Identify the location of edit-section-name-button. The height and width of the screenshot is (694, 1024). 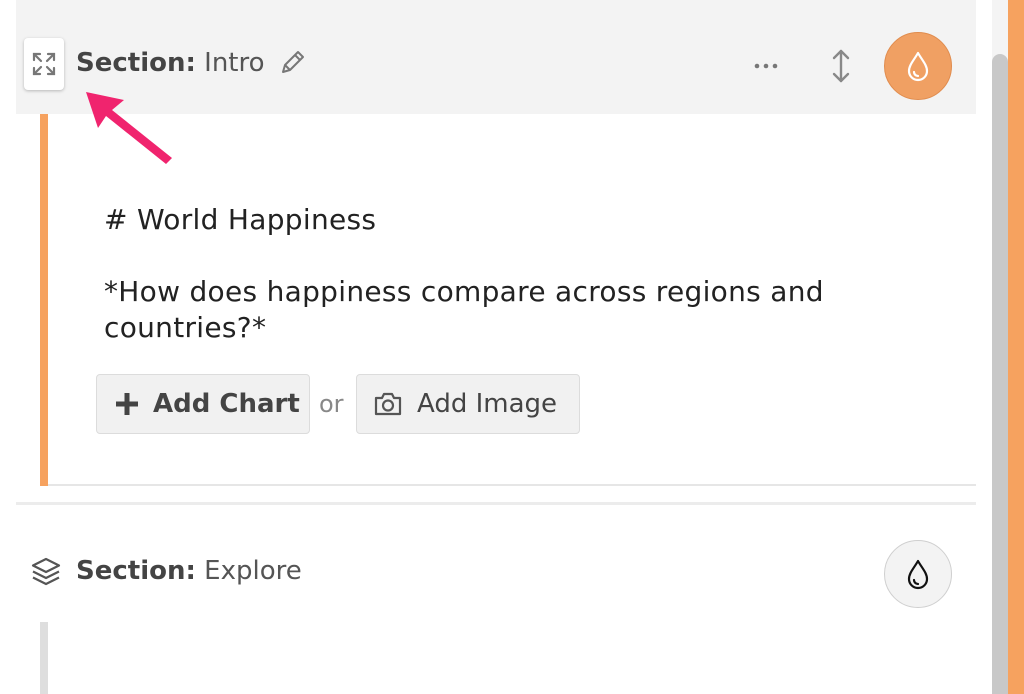
(292, 63).